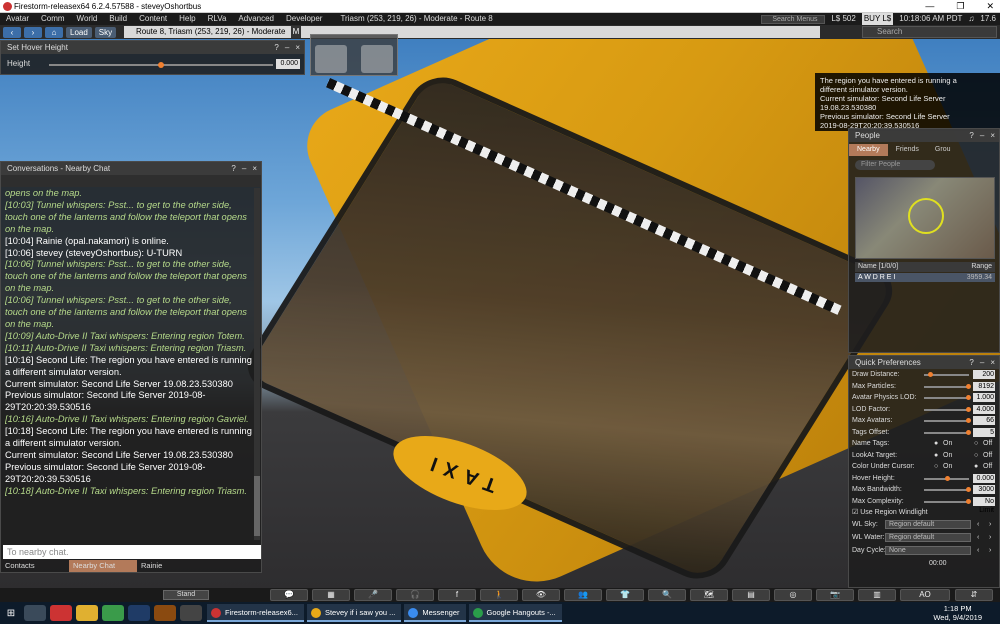 Image resolution: width=1000 pixels, height=624 pixels. Describe the element at coordinates (984, 478) in the screenshot. I see `qp-value-field: 0.000` at that location.